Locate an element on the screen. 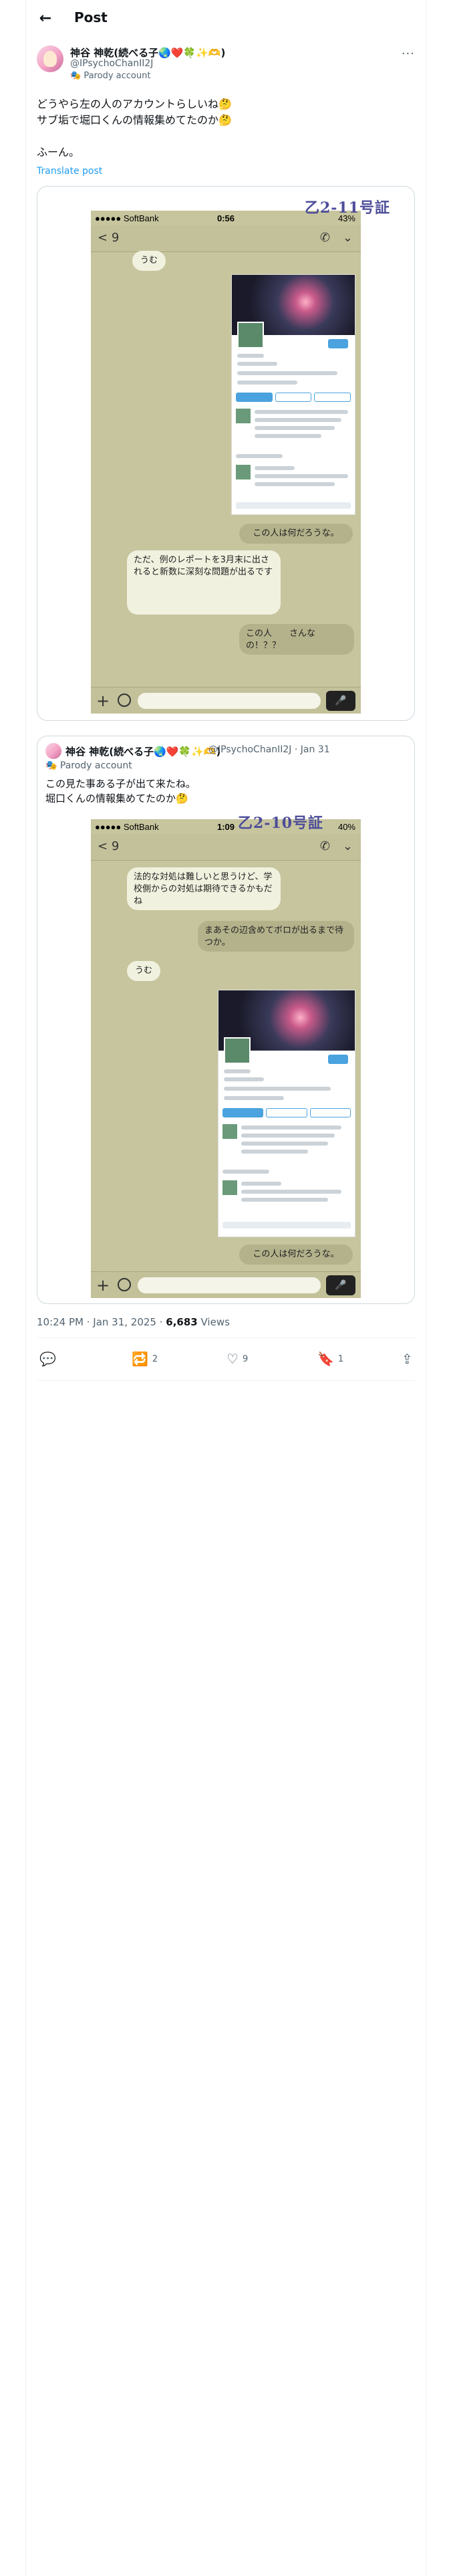  mask-icon: 🎭 is located at coordinates (52, 765).